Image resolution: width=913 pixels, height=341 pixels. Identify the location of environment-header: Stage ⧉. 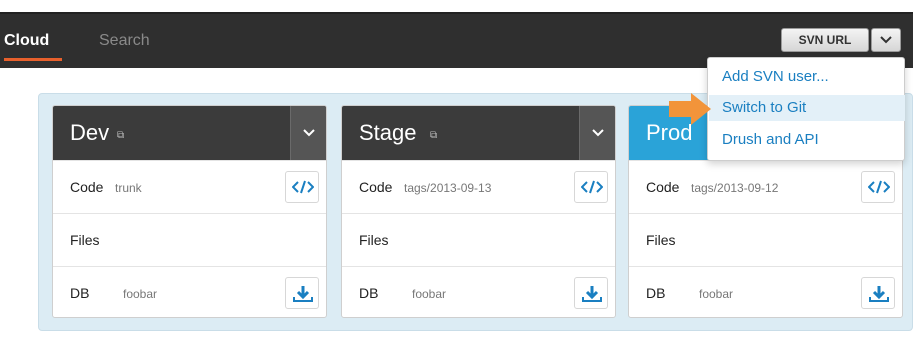
(478, 133).